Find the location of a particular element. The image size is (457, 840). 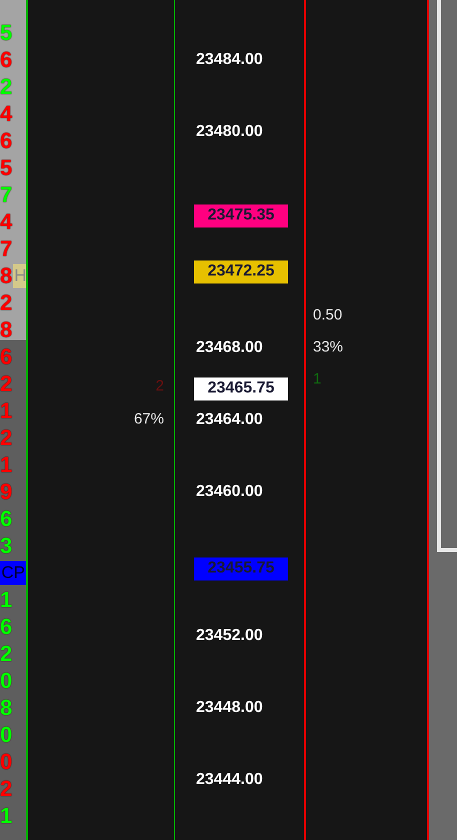

price-label: 23468.00 is located at coordinates (229, 348).